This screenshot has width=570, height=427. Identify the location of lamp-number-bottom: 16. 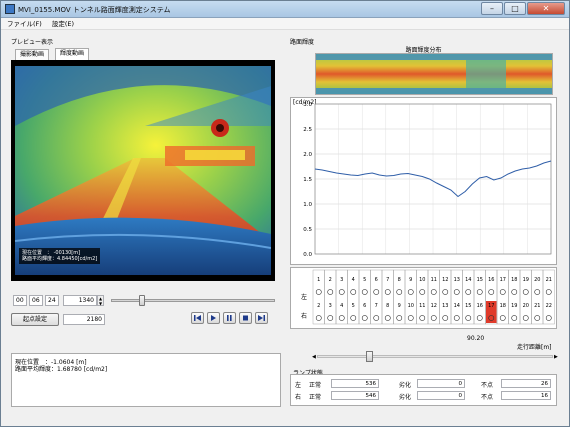
(480, 306).